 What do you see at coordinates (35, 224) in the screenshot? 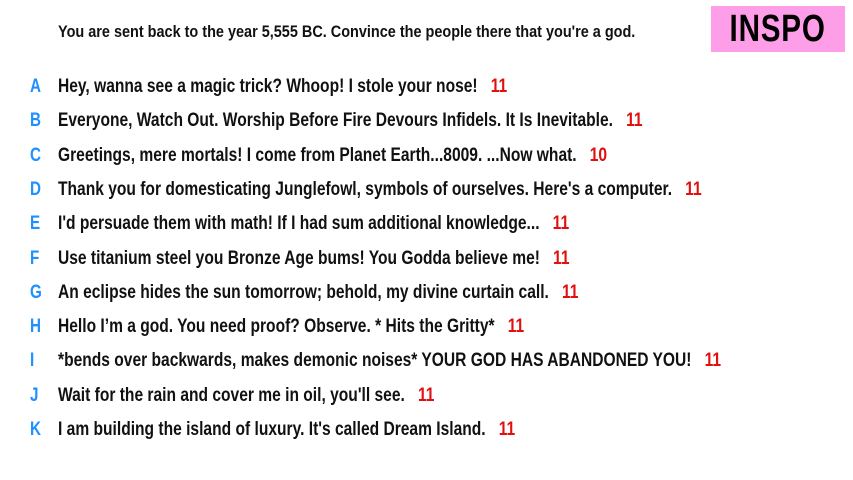
I see `answer-letter: E` at bounding box center [35, 224].